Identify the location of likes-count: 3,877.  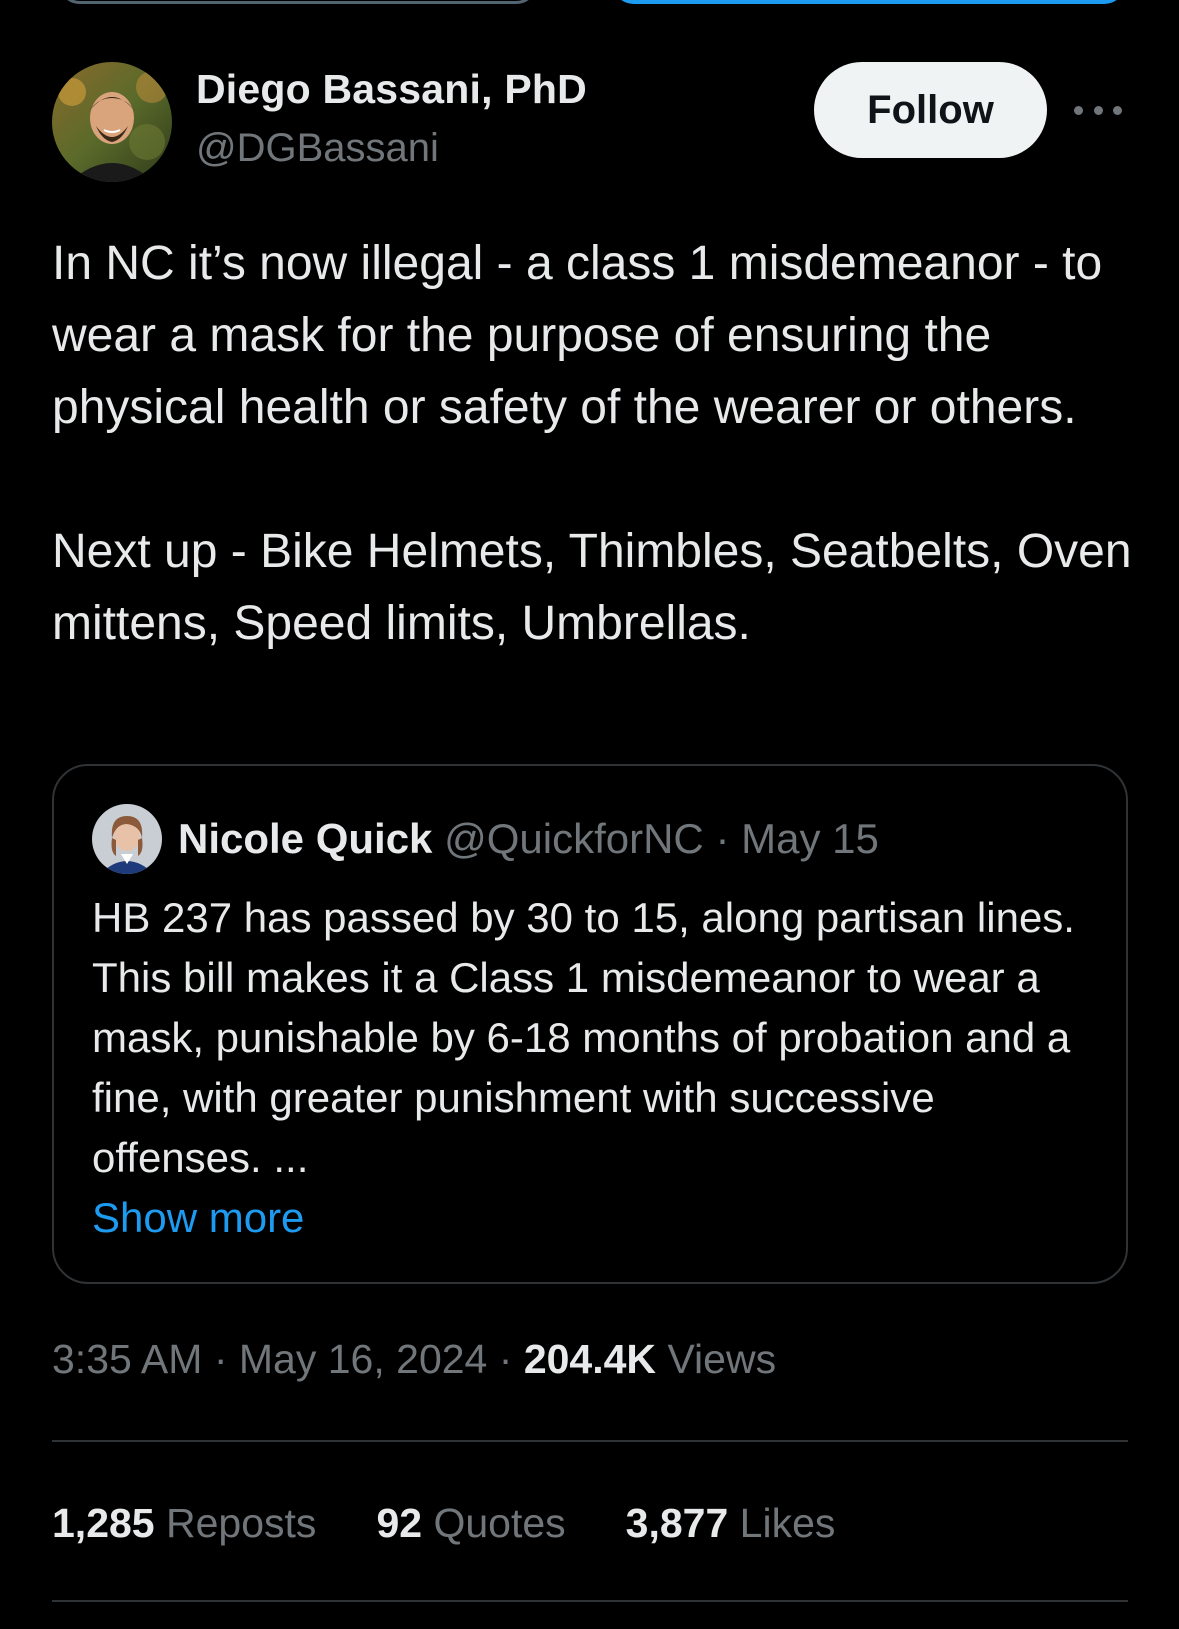
(677, 1523).